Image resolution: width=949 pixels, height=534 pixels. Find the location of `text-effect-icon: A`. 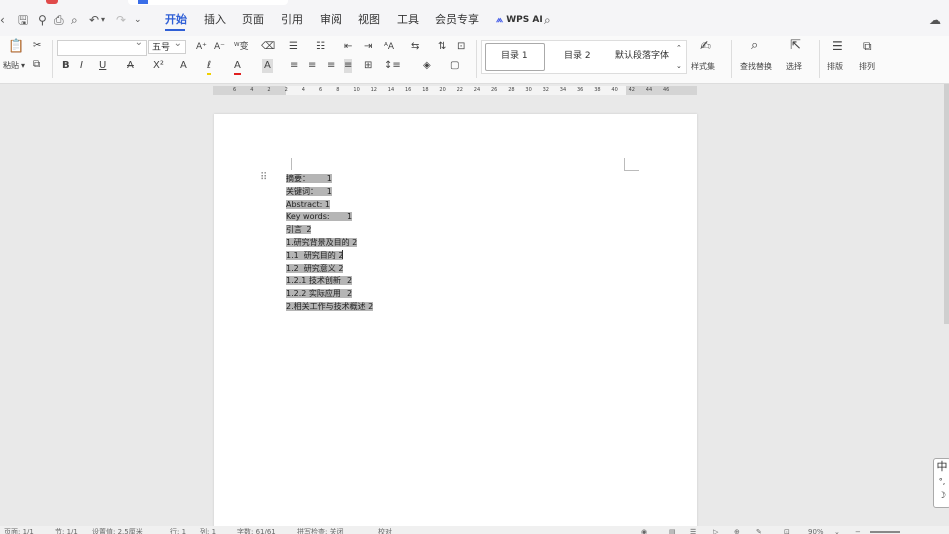

text-effect-icon: A is located at coordinates (183, 66).